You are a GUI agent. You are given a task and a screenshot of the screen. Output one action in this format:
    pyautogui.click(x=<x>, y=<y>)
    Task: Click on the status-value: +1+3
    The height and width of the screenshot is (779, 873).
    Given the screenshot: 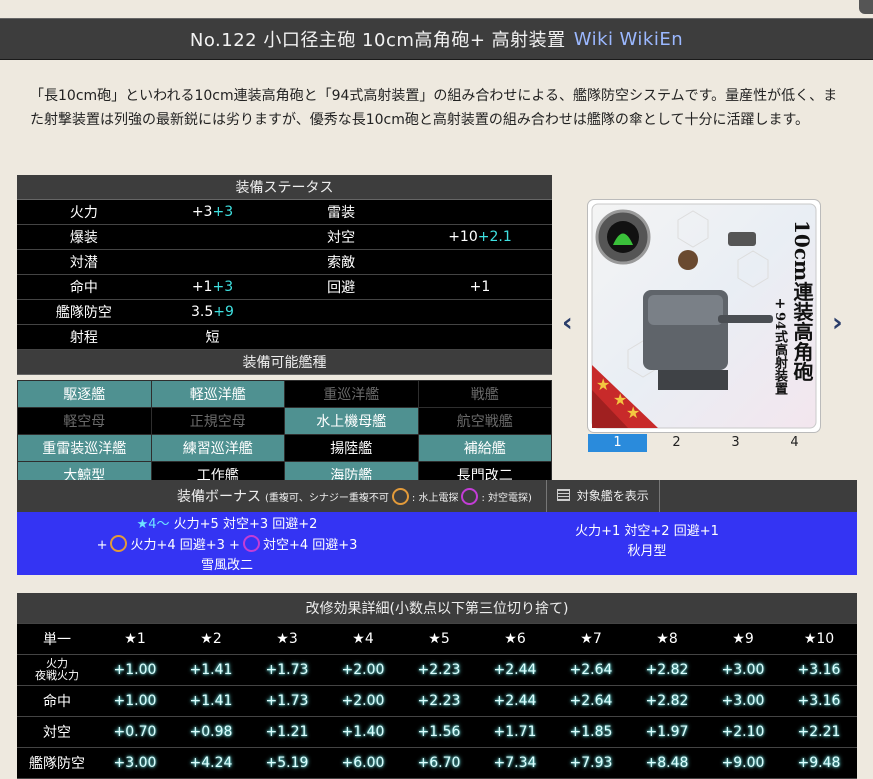 What is the action you would take?
    pyautogui.click(x=212, y=287)
    